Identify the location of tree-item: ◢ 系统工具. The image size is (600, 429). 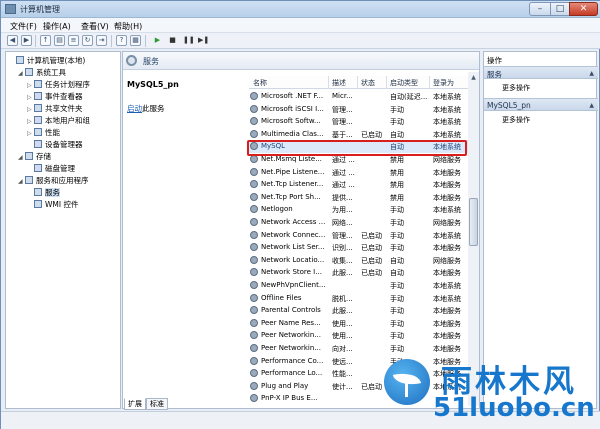
(42, 73).